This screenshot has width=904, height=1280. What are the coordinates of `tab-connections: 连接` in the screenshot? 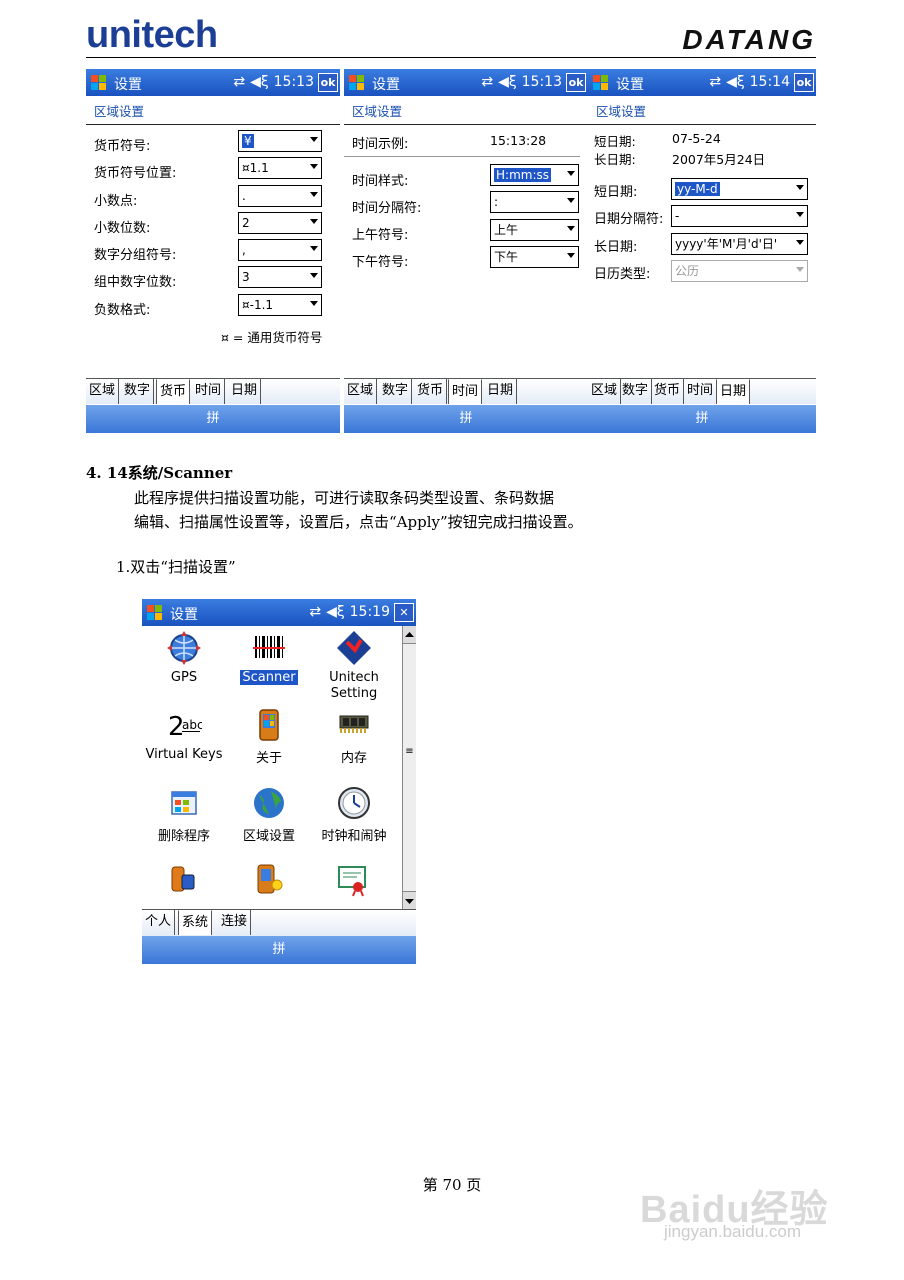 It's located at (235, 922).